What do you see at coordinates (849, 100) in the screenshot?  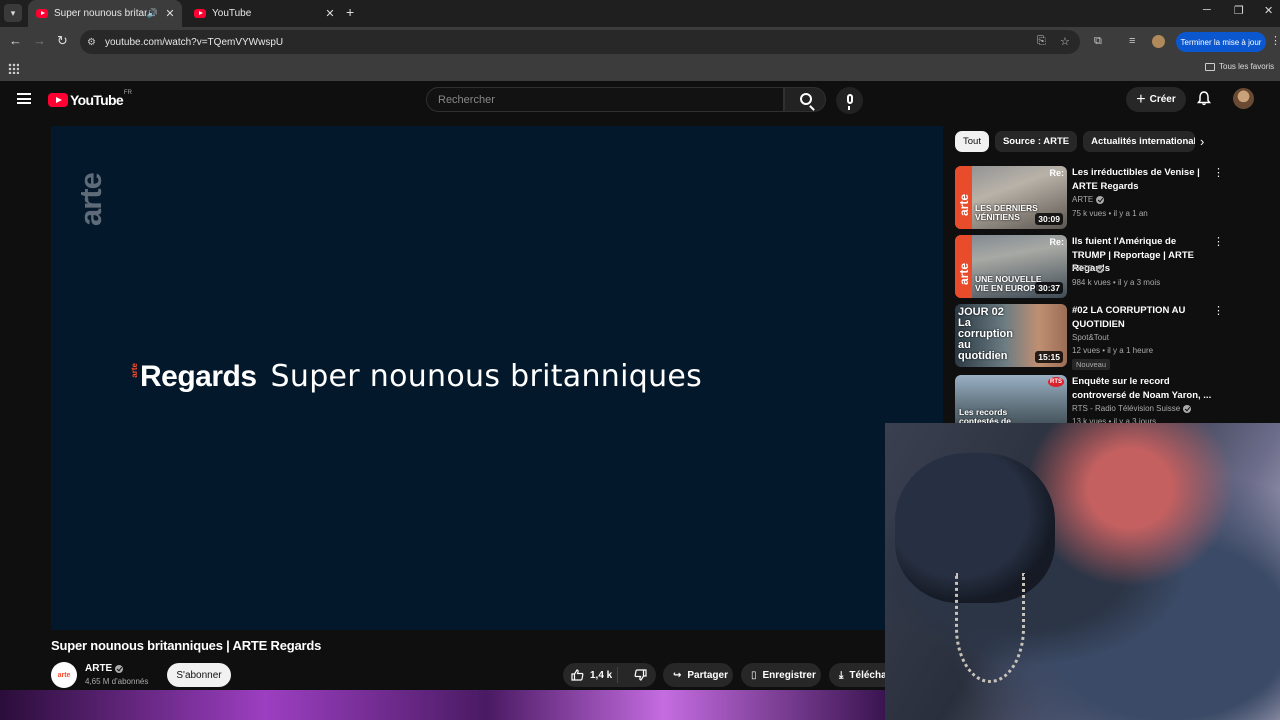 I see `voice-search-button` at bounding box center [849, 100].